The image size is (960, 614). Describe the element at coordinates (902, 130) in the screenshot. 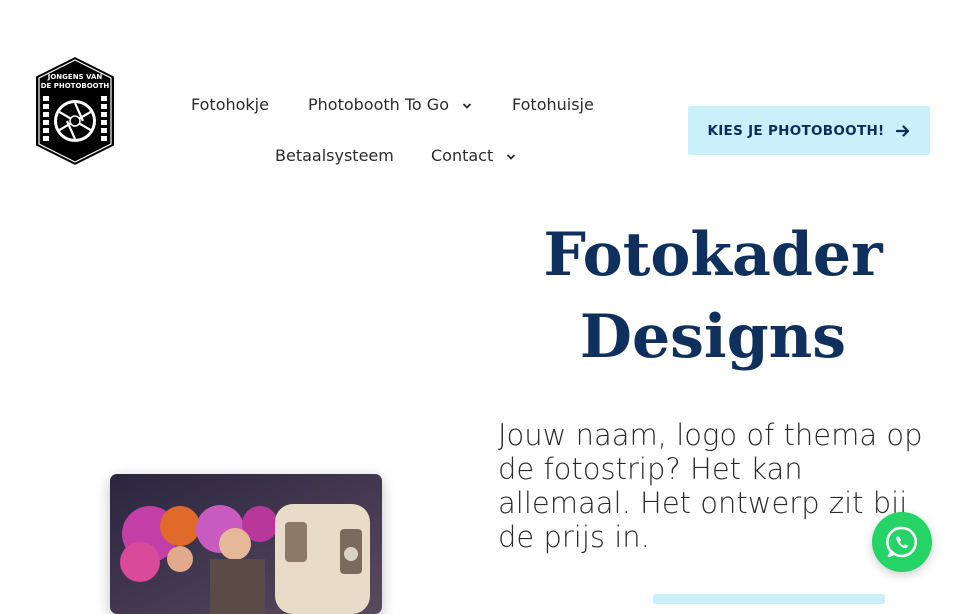

I see `arrow-right-icon` at that location.